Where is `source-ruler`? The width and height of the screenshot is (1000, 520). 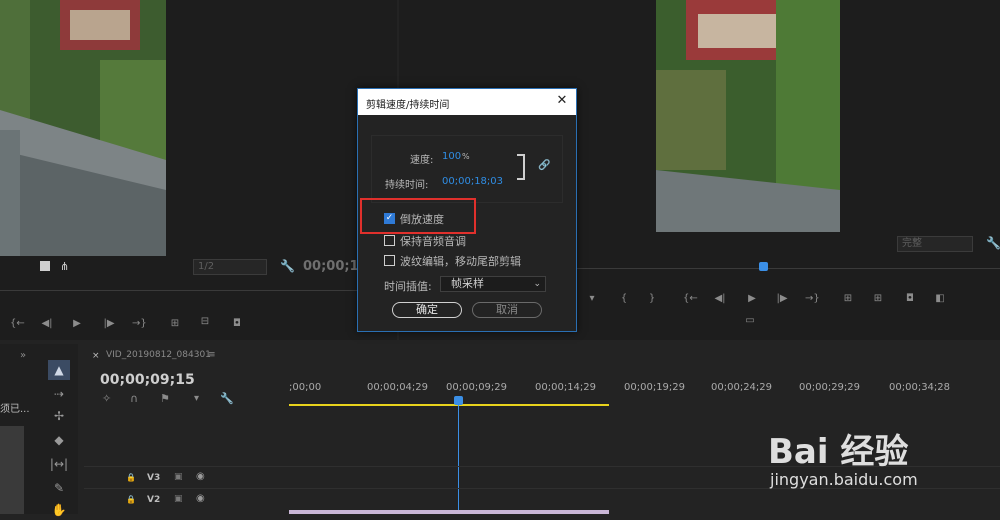
source-ruler is located at coordinates (198, 290).